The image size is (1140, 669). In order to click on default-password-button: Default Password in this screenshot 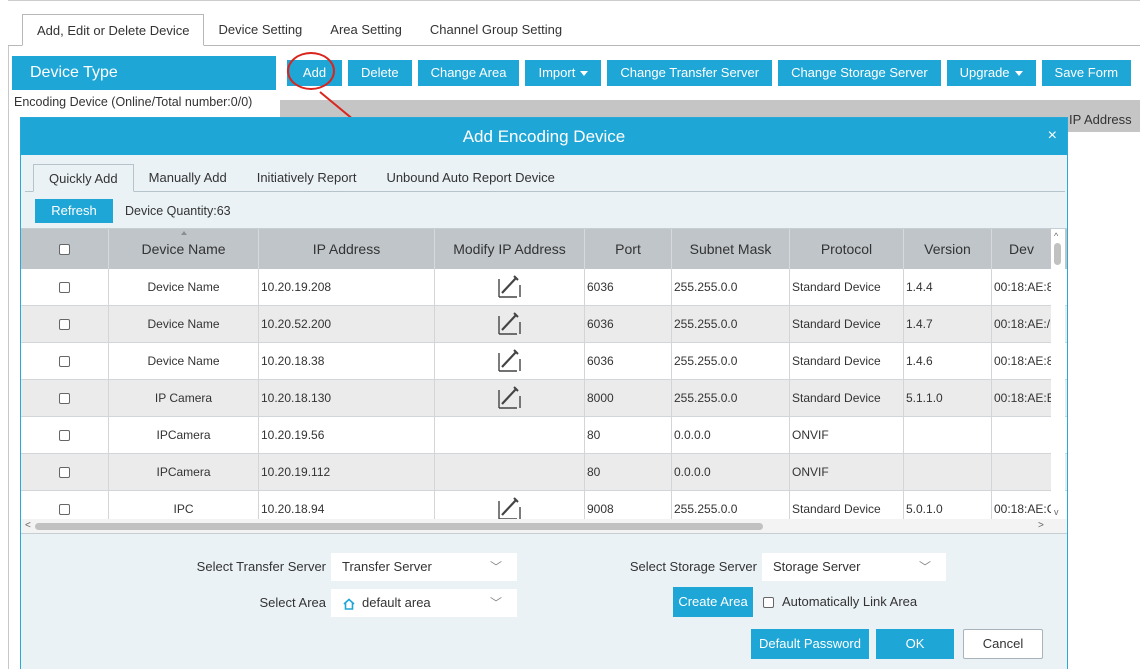, I will do `click(810, 644)`.